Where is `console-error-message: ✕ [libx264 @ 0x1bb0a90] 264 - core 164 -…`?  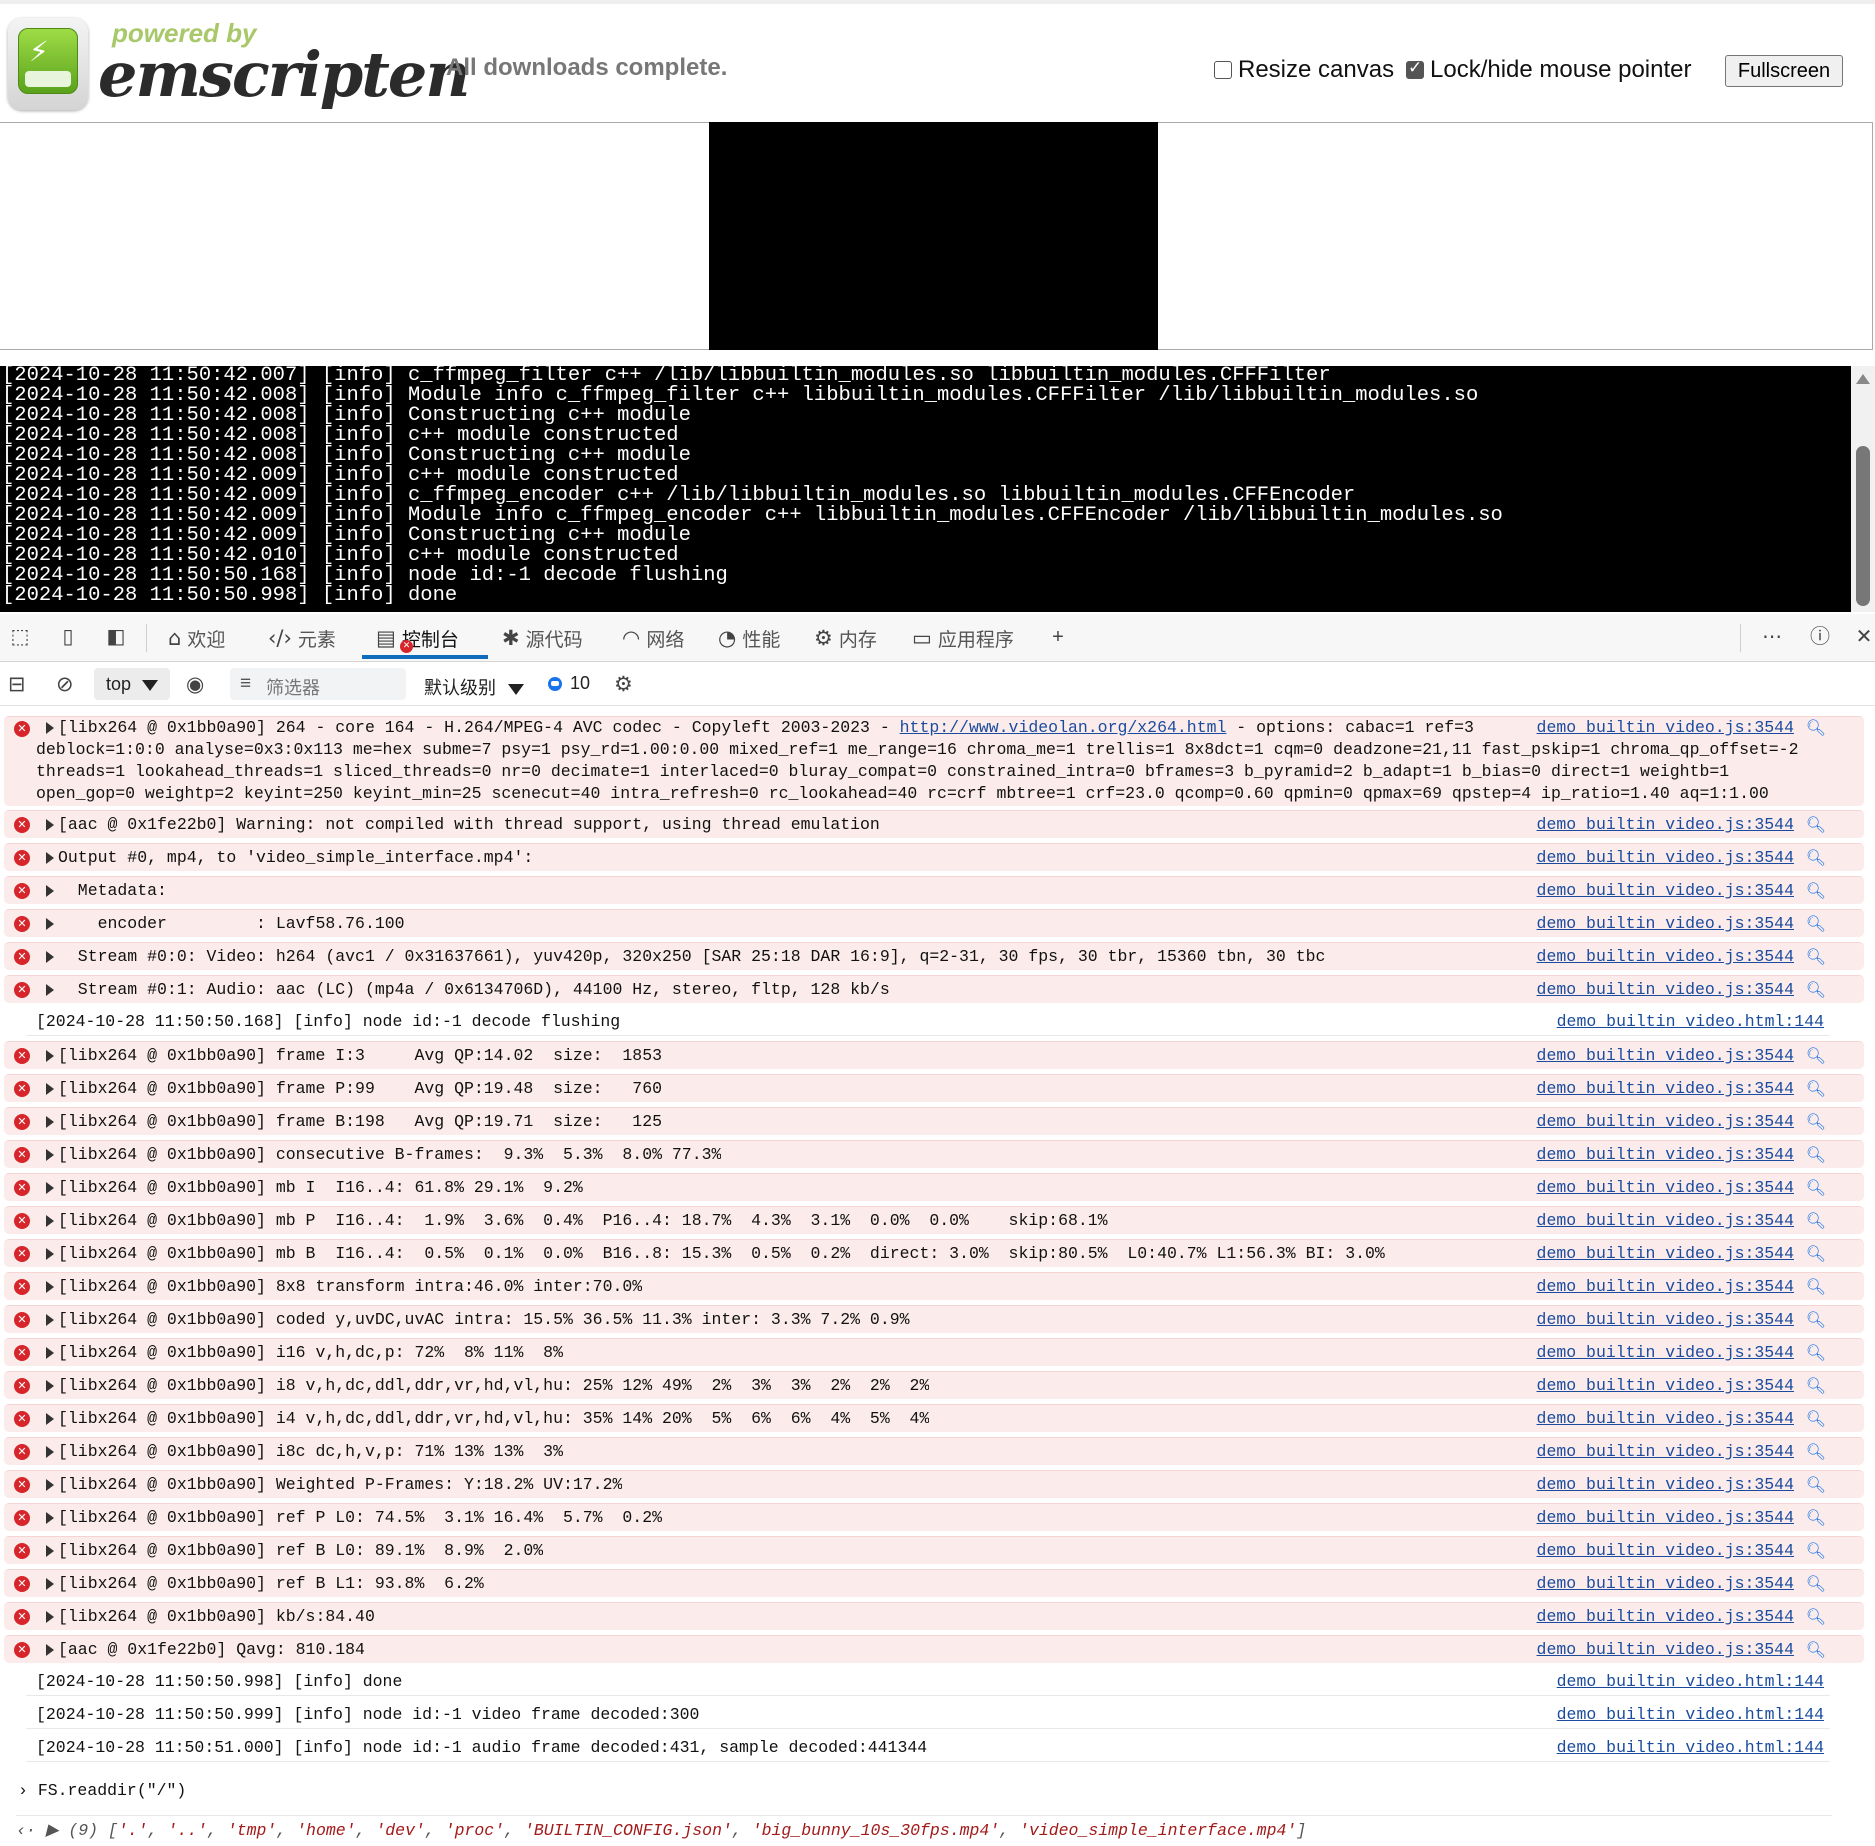
console-error-message: ✕ [libx264 @ 0x1bb0a90] 264 - core 164 -… is located at coordinates (934, 761).